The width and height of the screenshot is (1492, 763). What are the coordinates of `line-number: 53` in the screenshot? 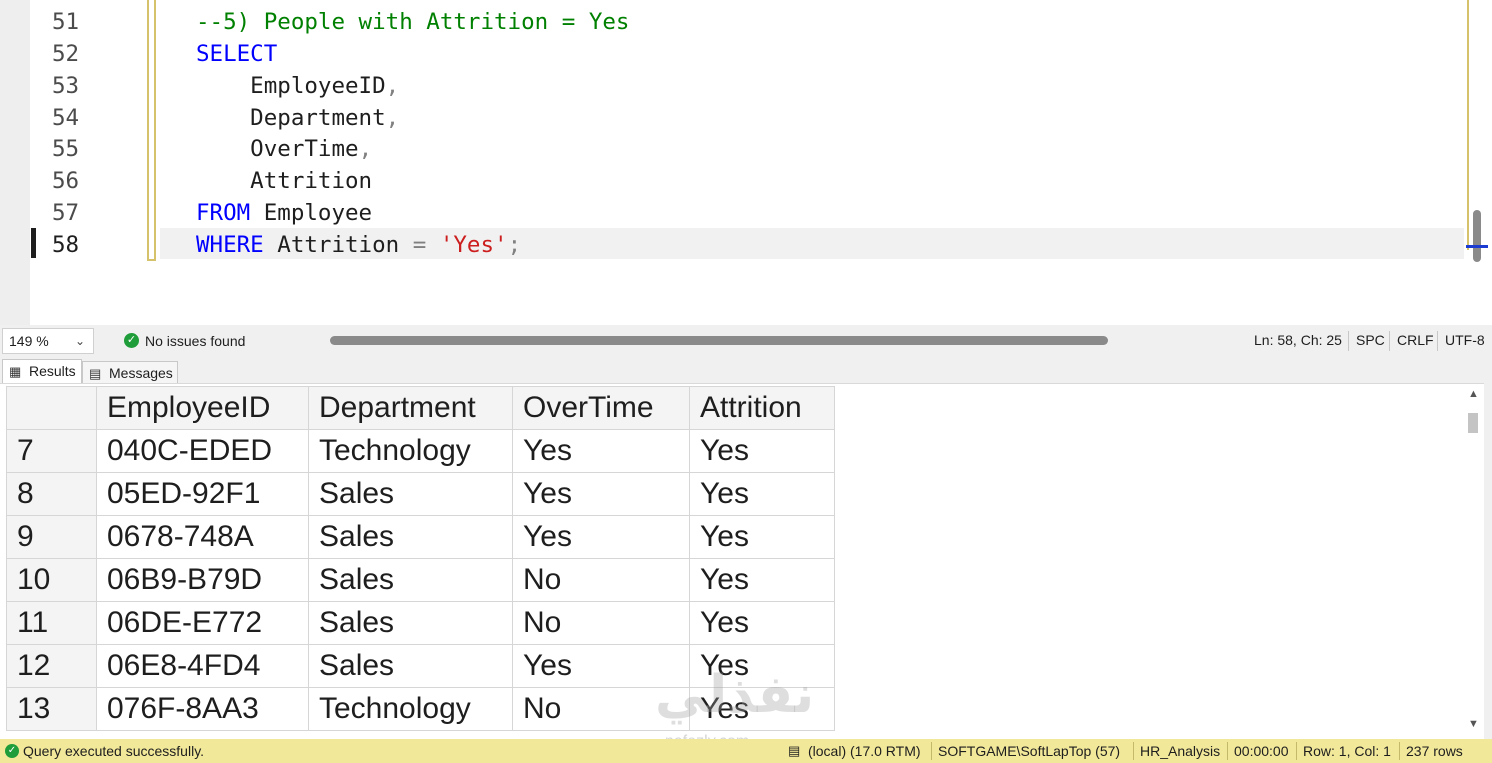 It's located at (66, 86).